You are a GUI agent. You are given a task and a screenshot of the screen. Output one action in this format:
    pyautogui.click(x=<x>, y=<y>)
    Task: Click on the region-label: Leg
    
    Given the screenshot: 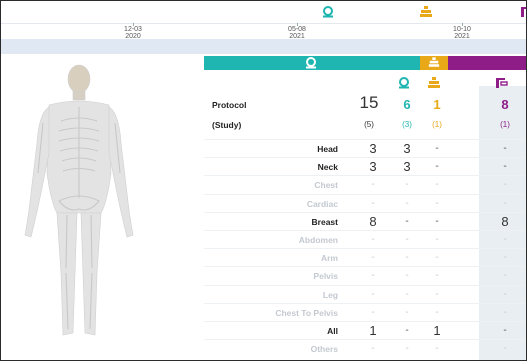 What is the action you would take?
    pyautogui.click(x=330, y=294)
    